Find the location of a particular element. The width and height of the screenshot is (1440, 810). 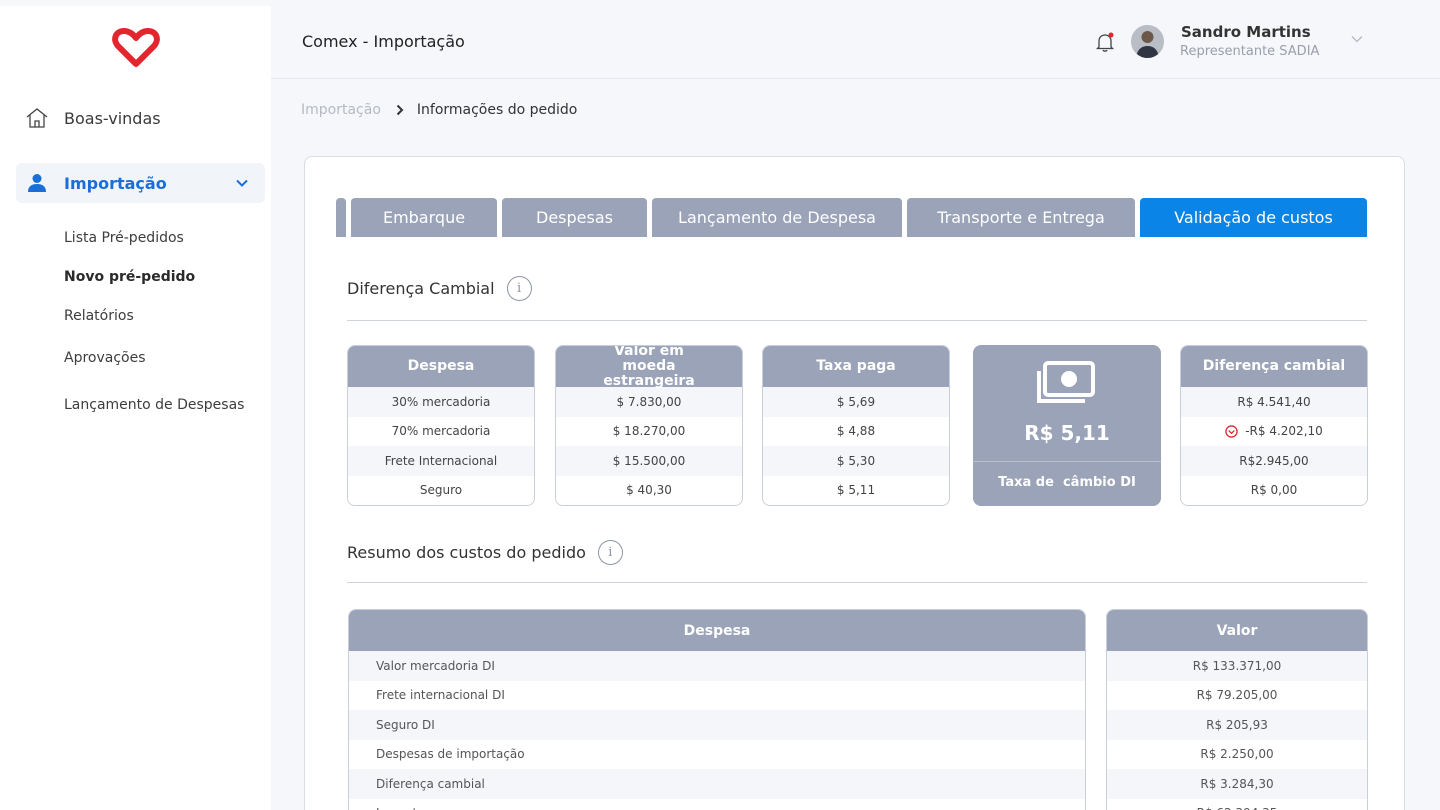

arrow-down-circle-icon is located at coordinates (1231, 431).